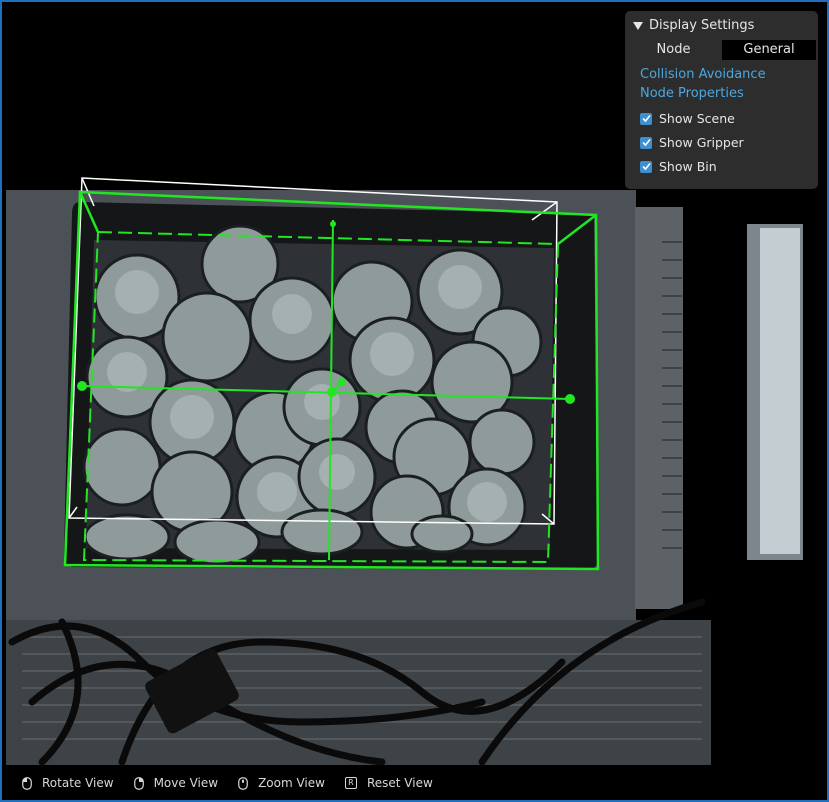 This screenshot has height=802, width=829. I want to click on show-scene-checkbox, so click(646, 118).